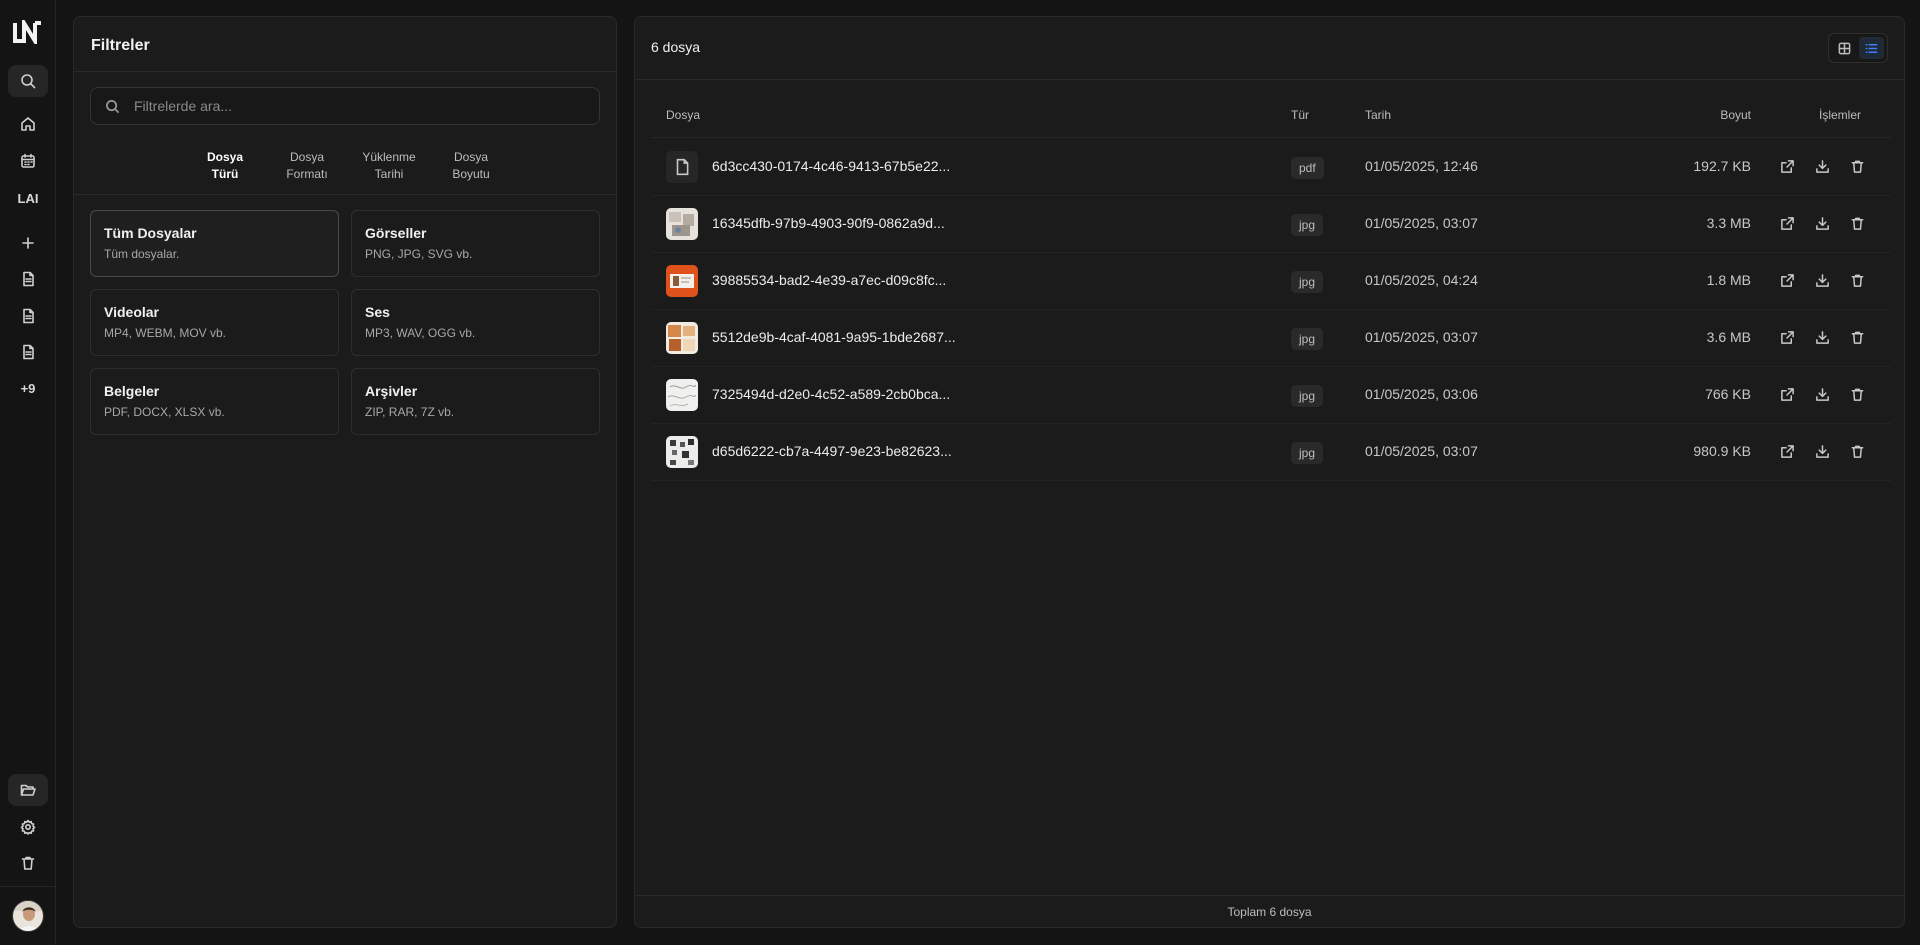 This screenshot has height=945, width=1920. I want to click on avatar-image, so click(28, 916).